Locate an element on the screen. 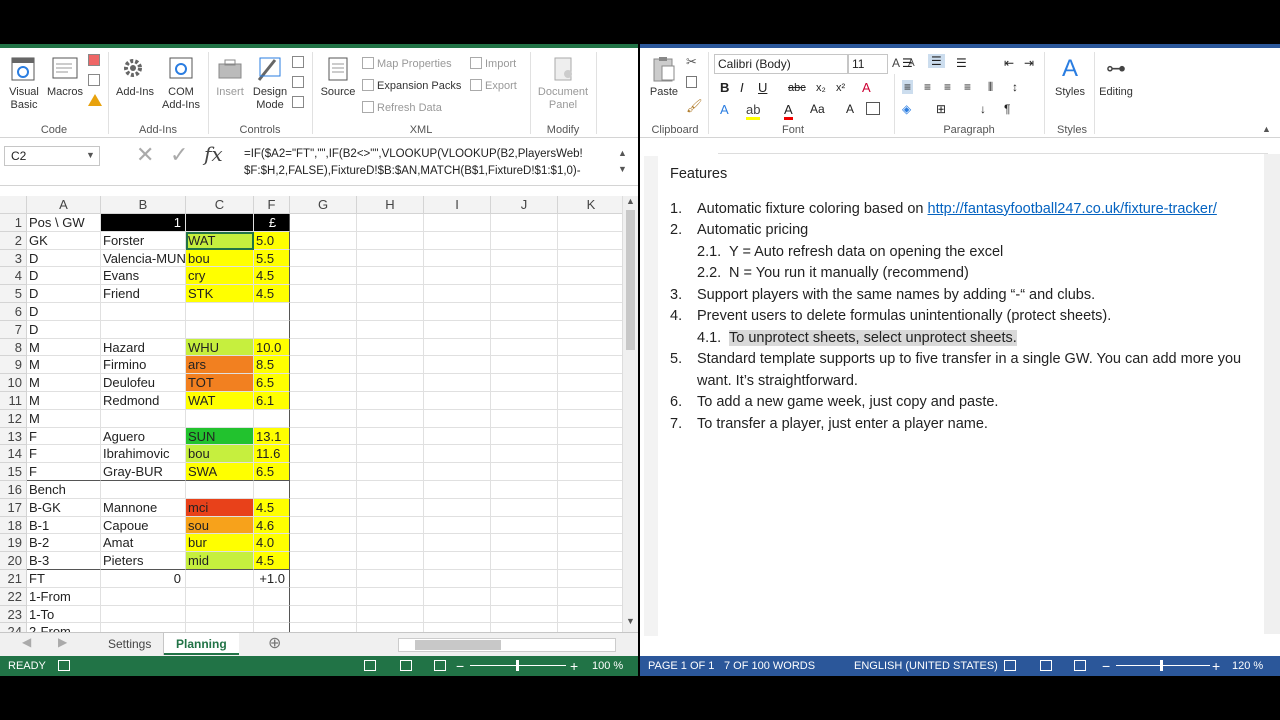 The image size is (1280, 720). copy-icon is located at coordinates (691, 82).